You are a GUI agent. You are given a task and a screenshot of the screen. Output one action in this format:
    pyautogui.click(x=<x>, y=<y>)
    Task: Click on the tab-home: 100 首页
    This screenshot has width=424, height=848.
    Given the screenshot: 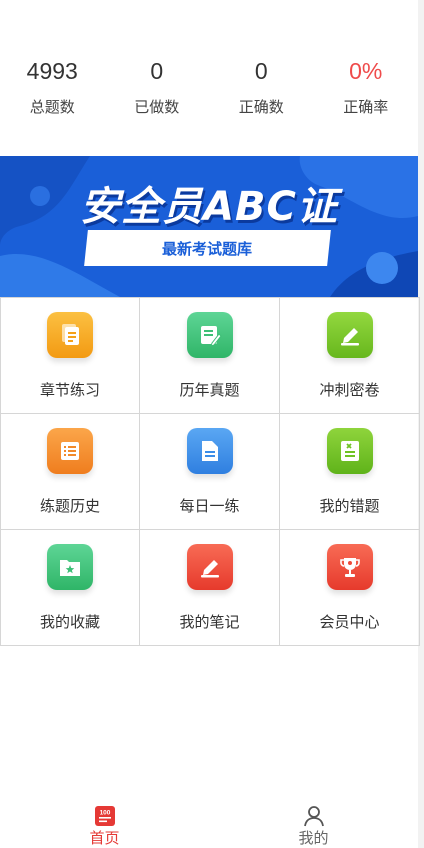 What is the action you would take?
    pyautogui.click(x=104, y=824)
    